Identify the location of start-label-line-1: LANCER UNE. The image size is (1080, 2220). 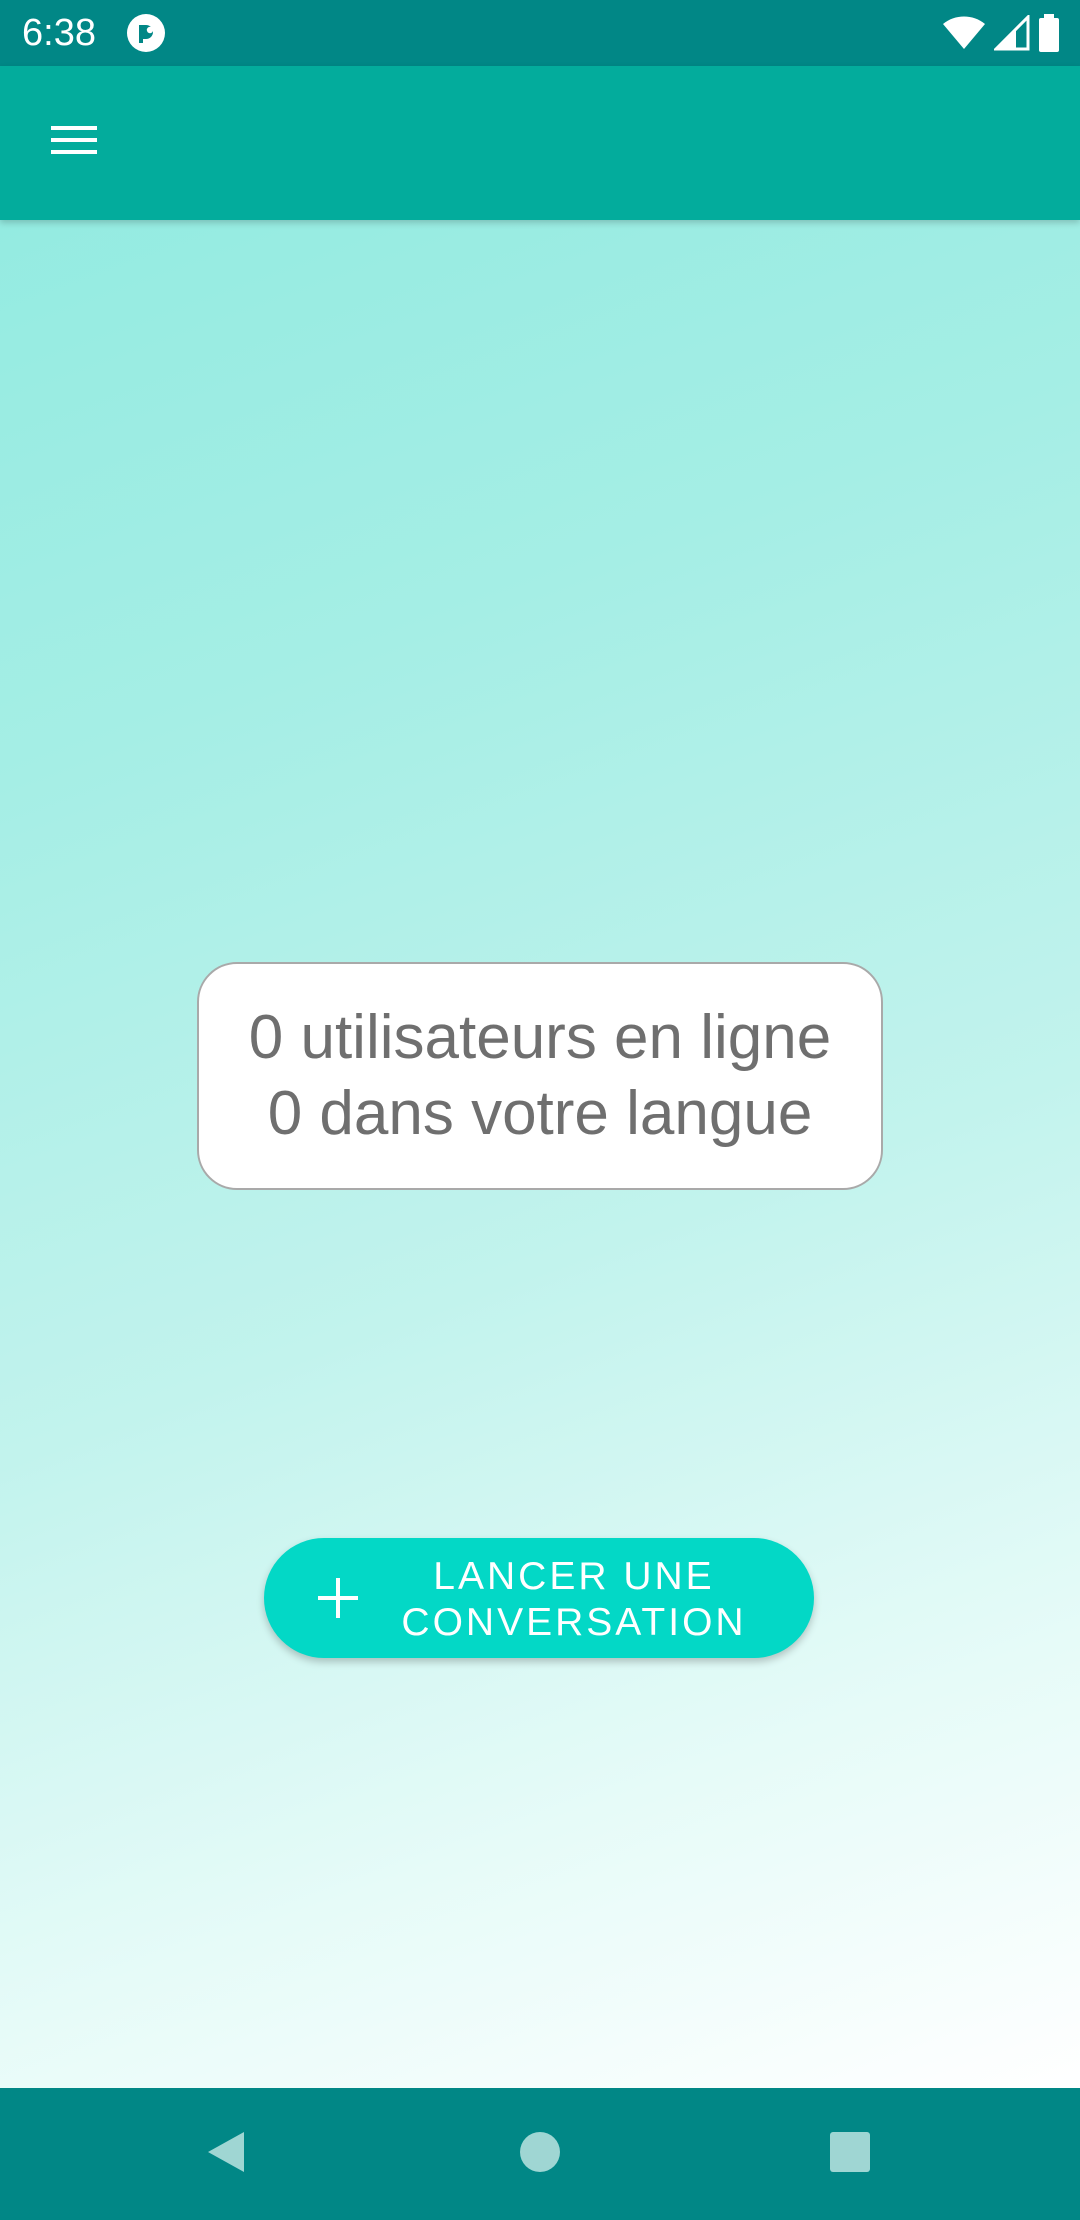
(574, 1576).